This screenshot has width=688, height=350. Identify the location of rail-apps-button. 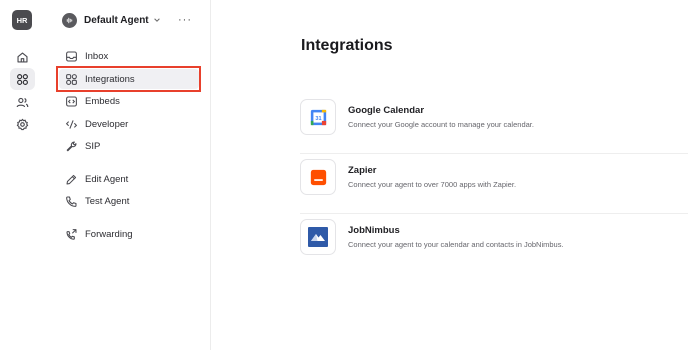
(22, 79).